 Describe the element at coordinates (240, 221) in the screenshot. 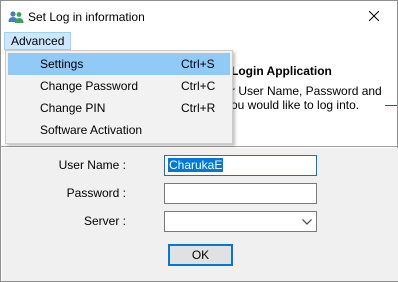

I see `server-select` at that location.